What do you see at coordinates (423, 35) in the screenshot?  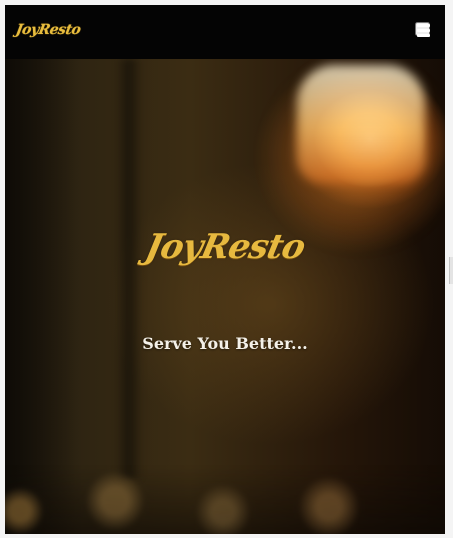 I see `menu-icon-line-bottom` at bounding box center [423, 35].